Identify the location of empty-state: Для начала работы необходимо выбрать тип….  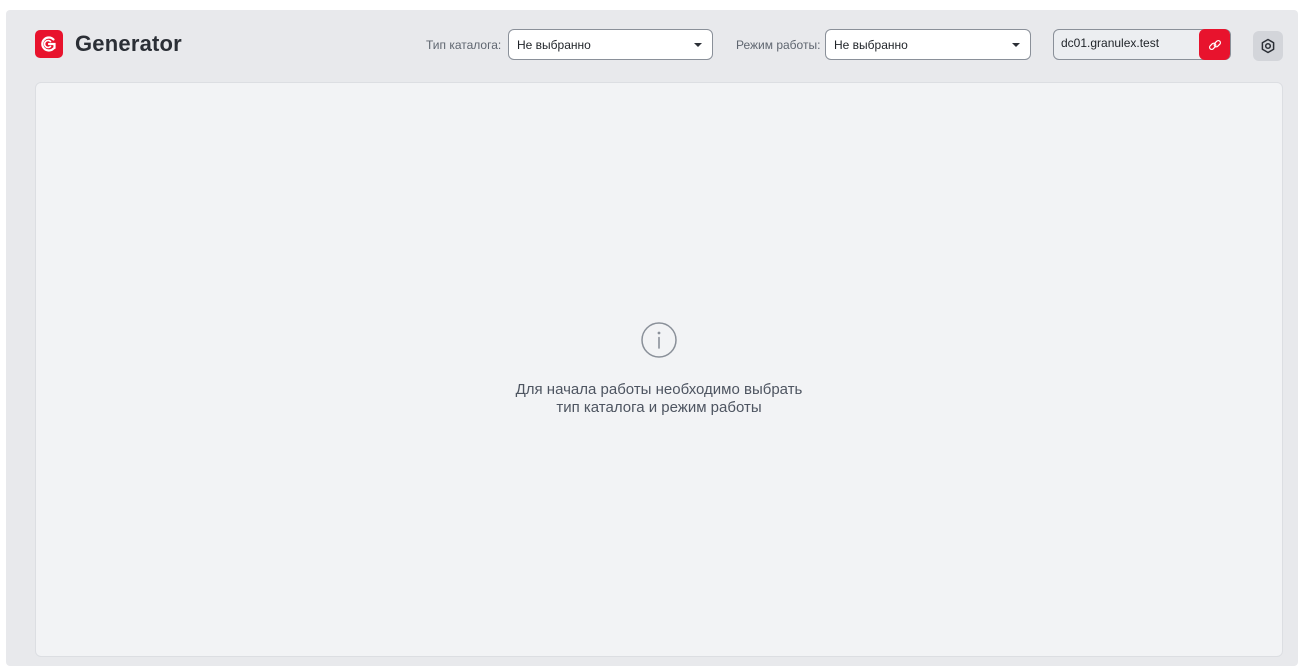
(659, 369).